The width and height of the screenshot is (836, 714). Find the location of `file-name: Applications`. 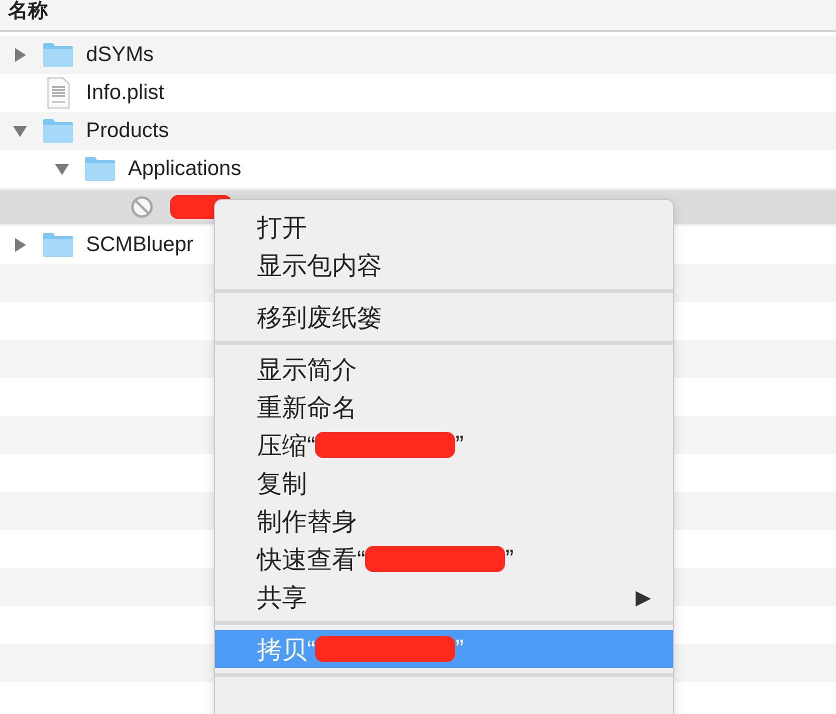

file-name: Applications is located at coordinates (185, 169).